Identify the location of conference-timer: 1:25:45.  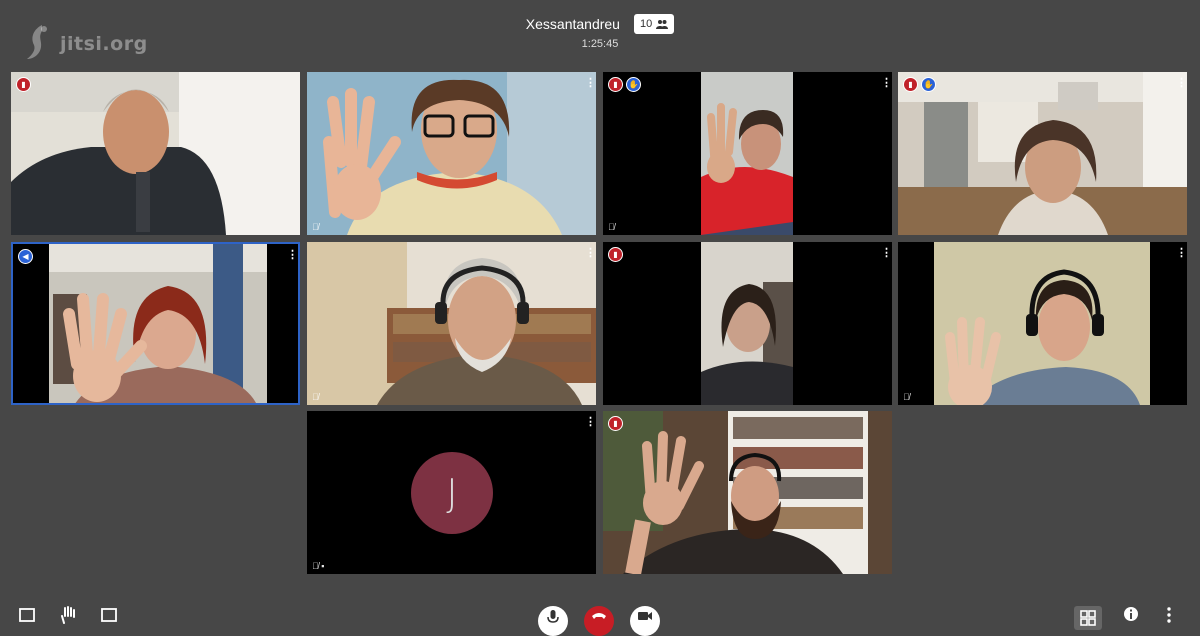
(600, 44).